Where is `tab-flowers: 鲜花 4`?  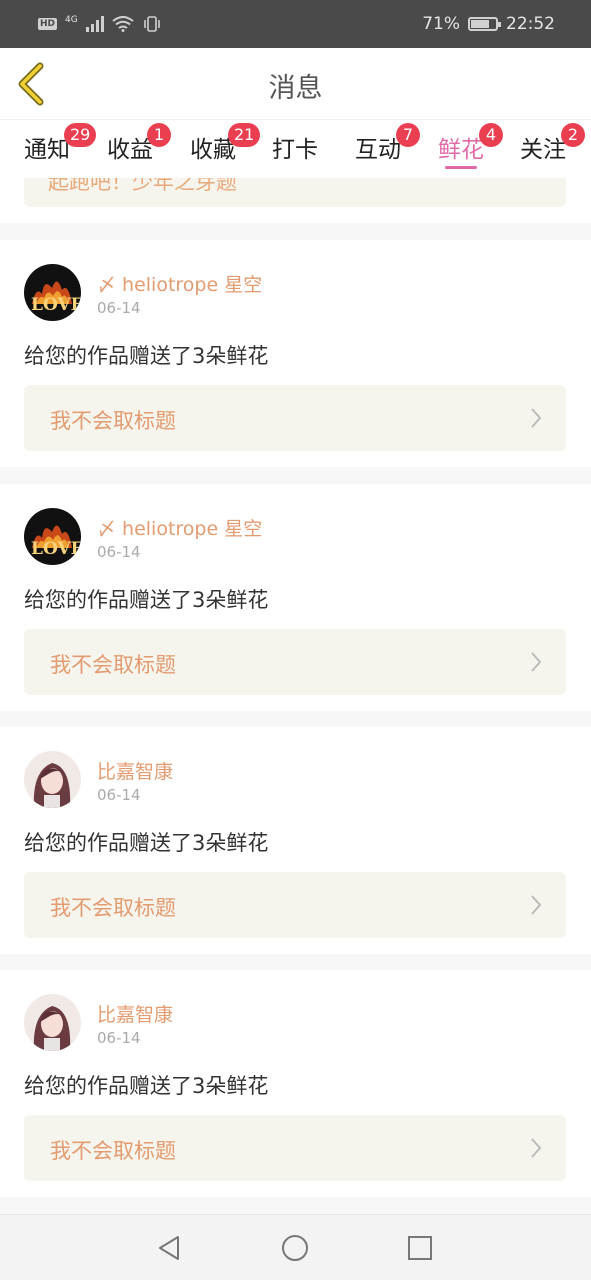 tab-flowers: 鲜花 4 is located at coordinates (470, 143).